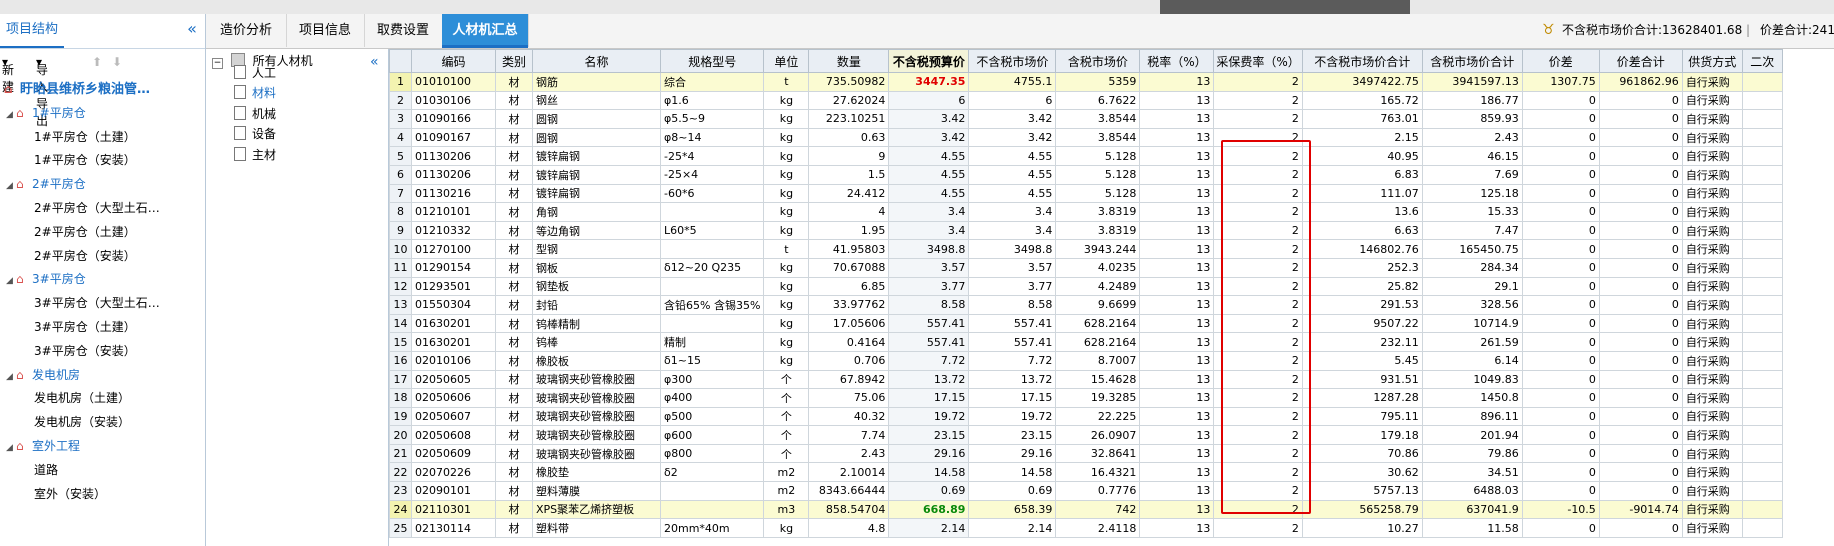 The width and height of the screenshot is (1834, 546). What do you see at coordinates (453, 435) in the screenshot?
I see `table-cell: 02050608` at bounding box center [453, 435].